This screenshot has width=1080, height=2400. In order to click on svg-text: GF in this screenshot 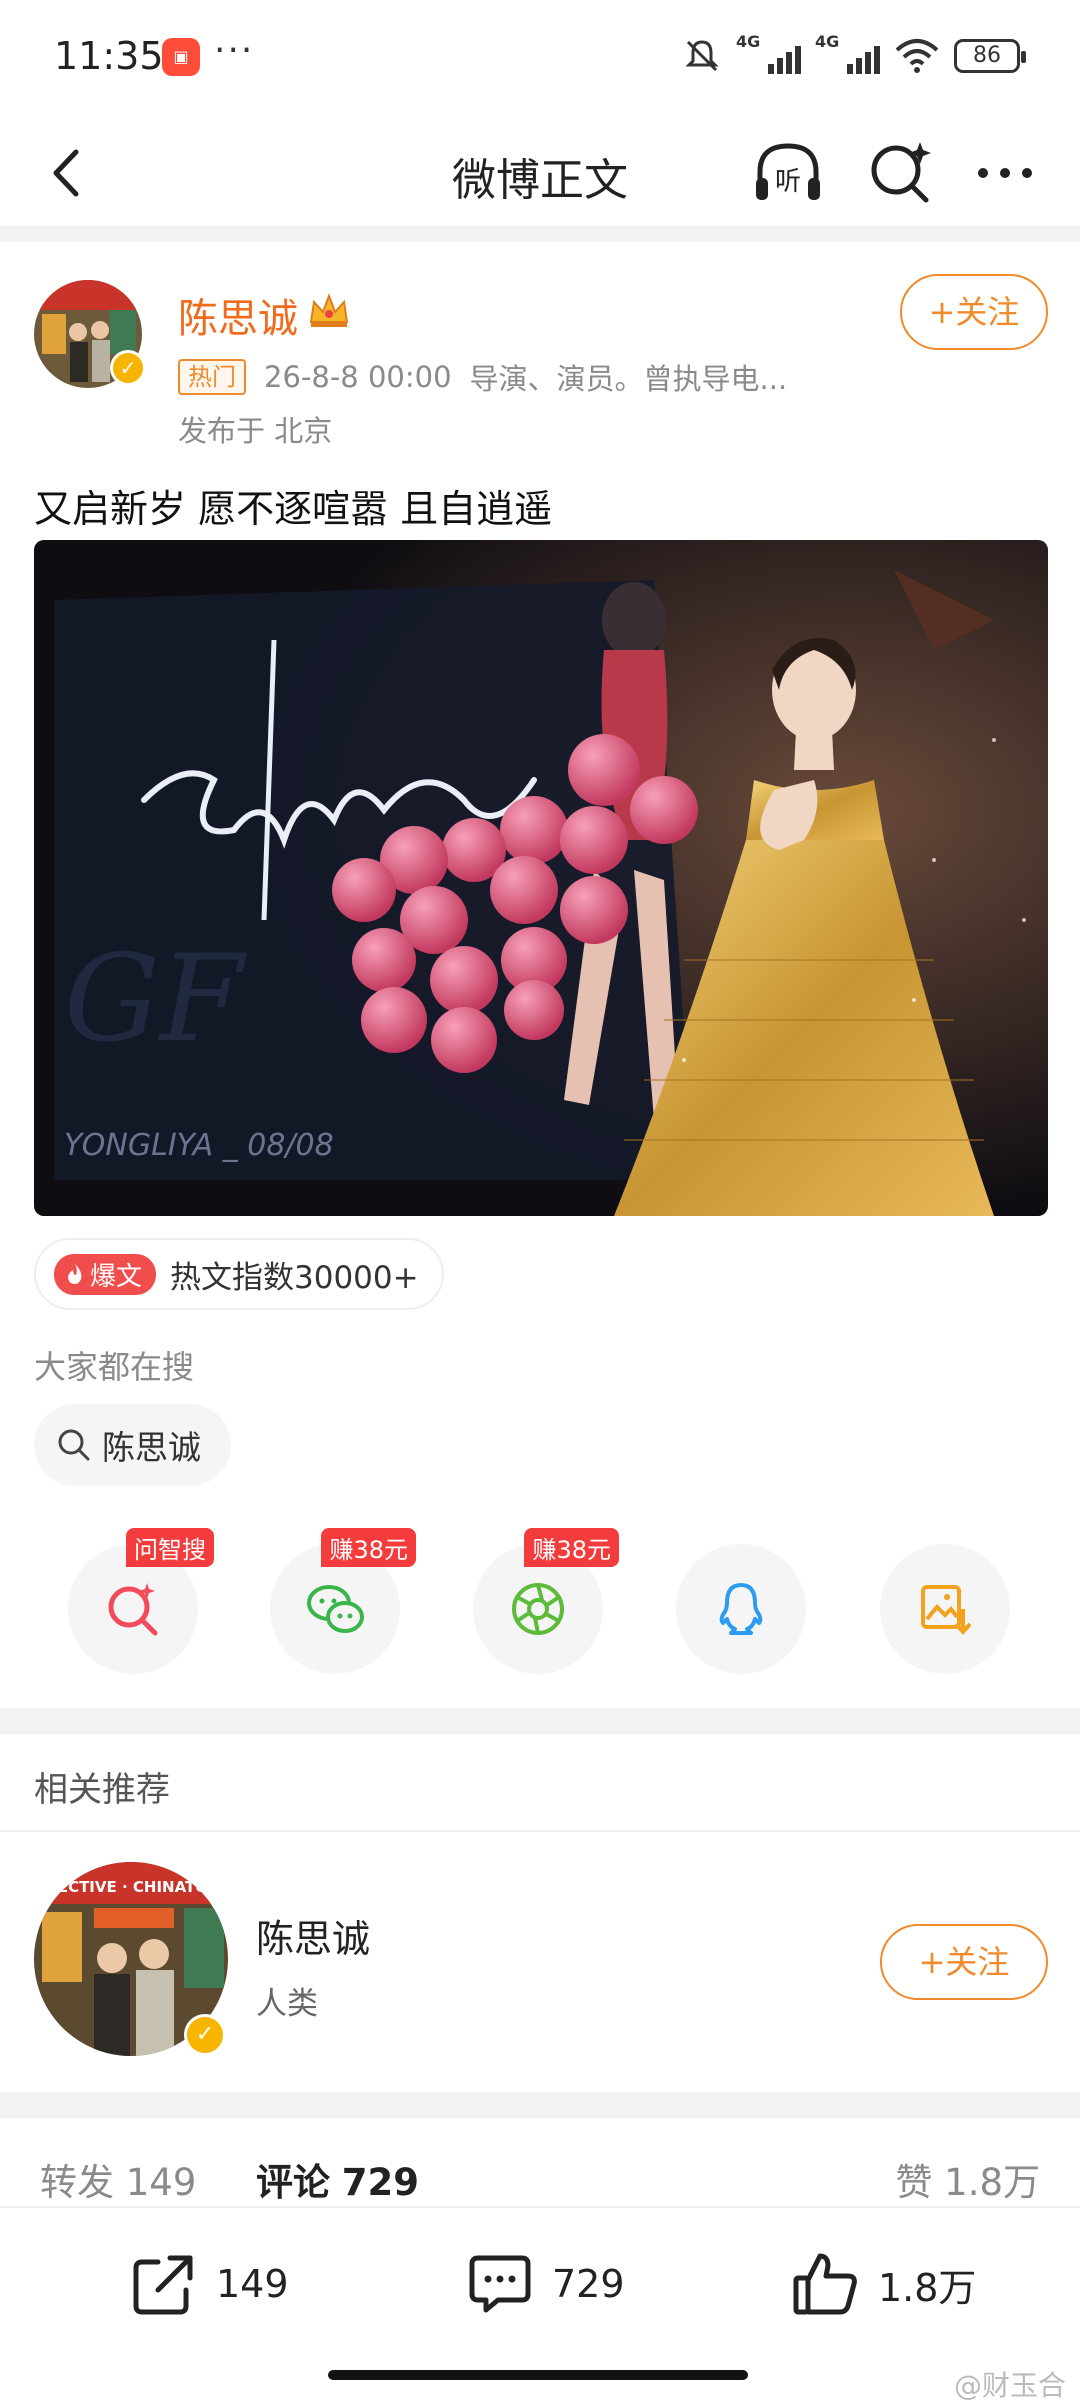, I will do `click(155, 999)`.